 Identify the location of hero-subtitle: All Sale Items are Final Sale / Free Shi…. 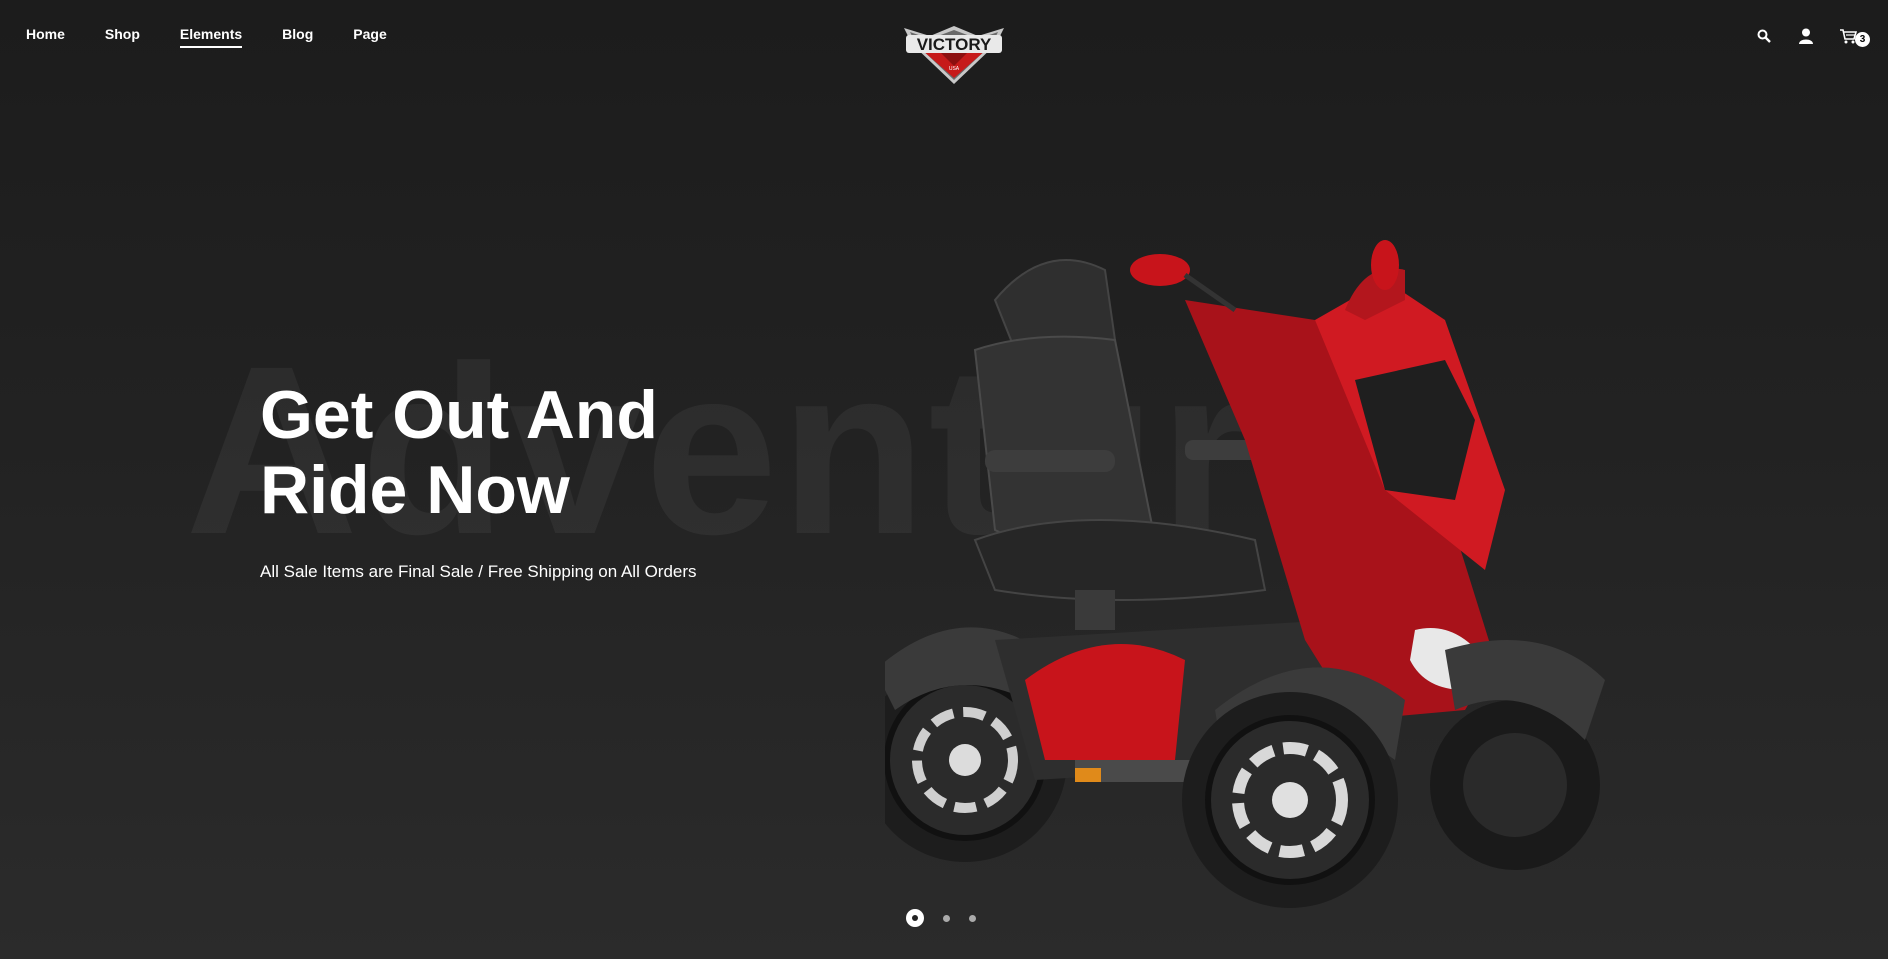
(478, 571).